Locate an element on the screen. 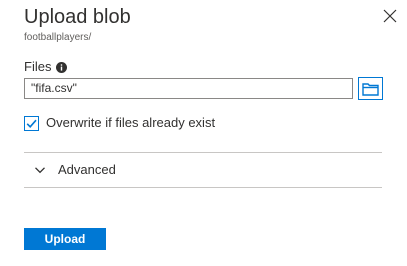  files-input: "fifa.csv" is located at coordinates (188, 88).